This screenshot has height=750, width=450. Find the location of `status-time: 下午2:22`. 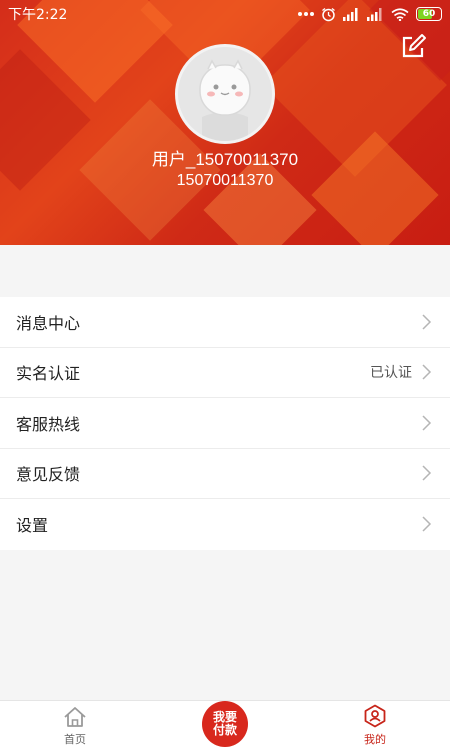

status-time: 下午2:22 is located at coordinates (38, 15).